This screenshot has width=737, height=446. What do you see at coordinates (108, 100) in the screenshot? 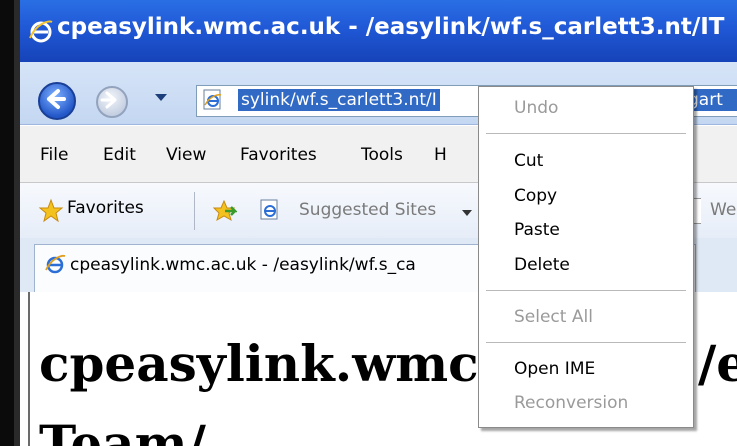
I see `forward-arrow-icon` at bounding box center [108, 100].